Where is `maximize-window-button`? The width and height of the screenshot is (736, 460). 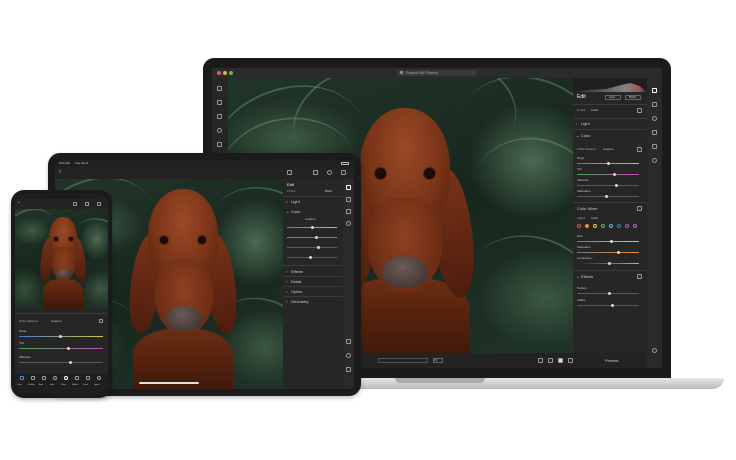 maximize-window-button is located at coordinates (231, 73).